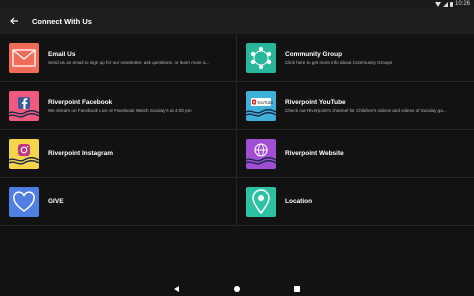 This screenshot has width=474, height=296. I want to click on globe-icon, so click(261, 153).